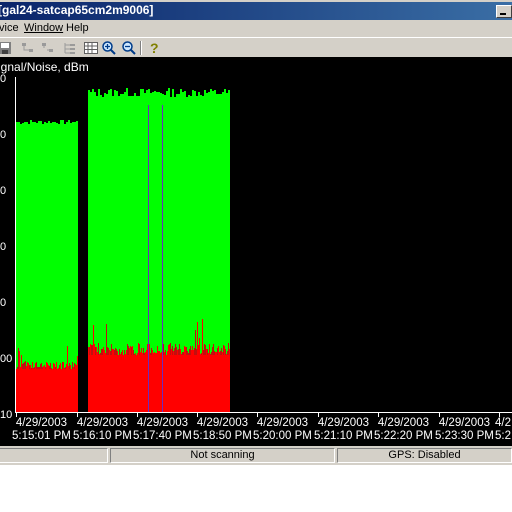 The width and height of the screenshot is (512, 512). What do you see at coordinates (91, 48) in the screenshot?
I see `grid-icon` at bounding box center [91, 48].